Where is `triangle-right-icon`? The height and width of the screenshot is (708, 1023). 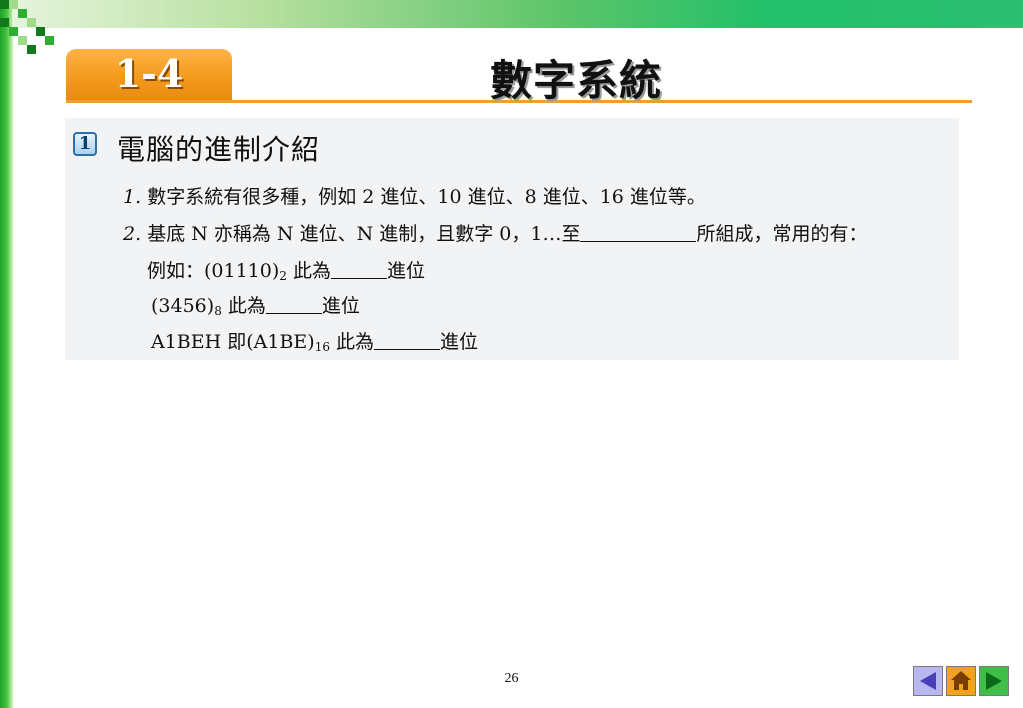 triangle-right-icon is located at coordinates (994, 681).